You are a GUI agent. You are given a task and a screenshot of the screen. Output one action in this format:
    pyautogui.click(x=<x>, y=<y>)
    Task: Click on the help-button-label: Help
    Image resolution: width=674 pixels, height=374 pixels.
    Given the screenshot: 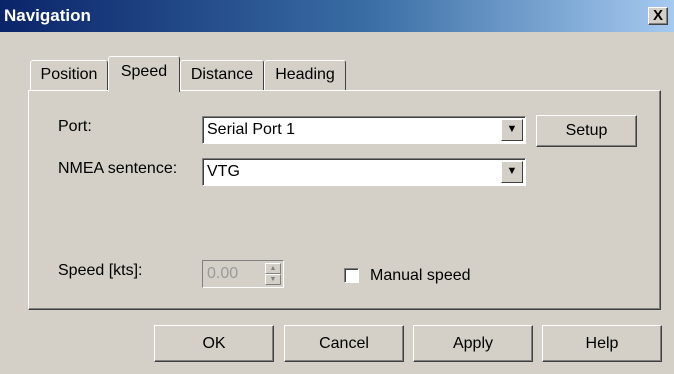 What is the action you would take?
    pyautogui.click(x=602, y=343)
    